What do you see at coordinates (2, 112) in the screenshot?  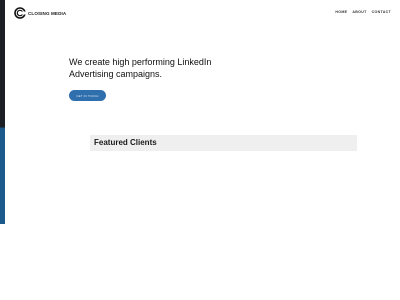 I see `side-accent-strip` at bounding box center [2, 112].